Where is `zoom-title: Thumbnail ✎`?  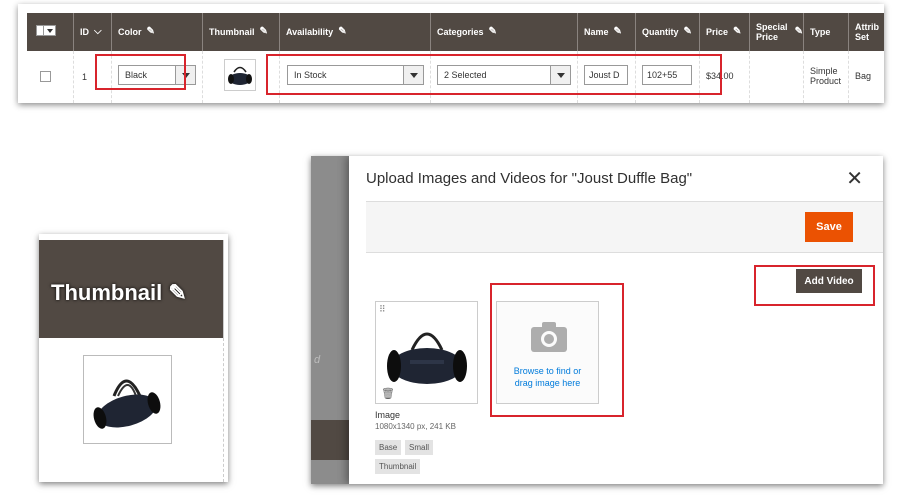 zoom-title: Thumbnail ✎ is located at coordinates (119, 292).